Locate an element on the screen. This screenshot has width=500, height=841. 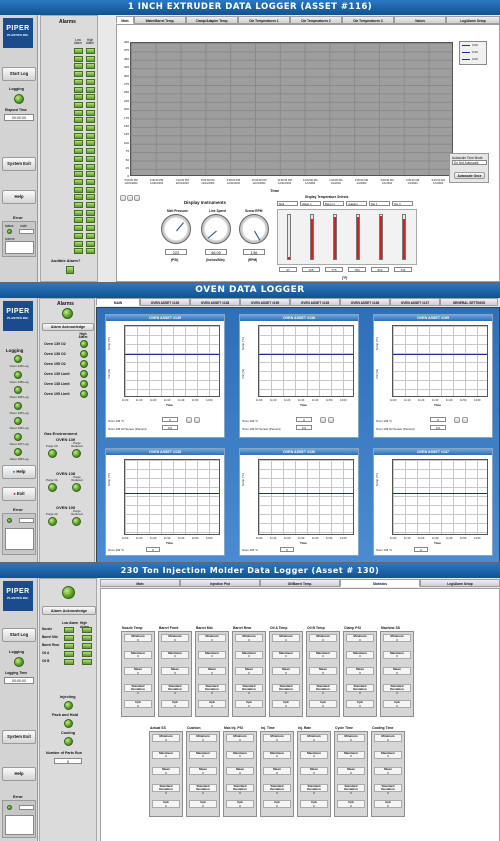
tab-main: Main is located at coordinates (125, 20).